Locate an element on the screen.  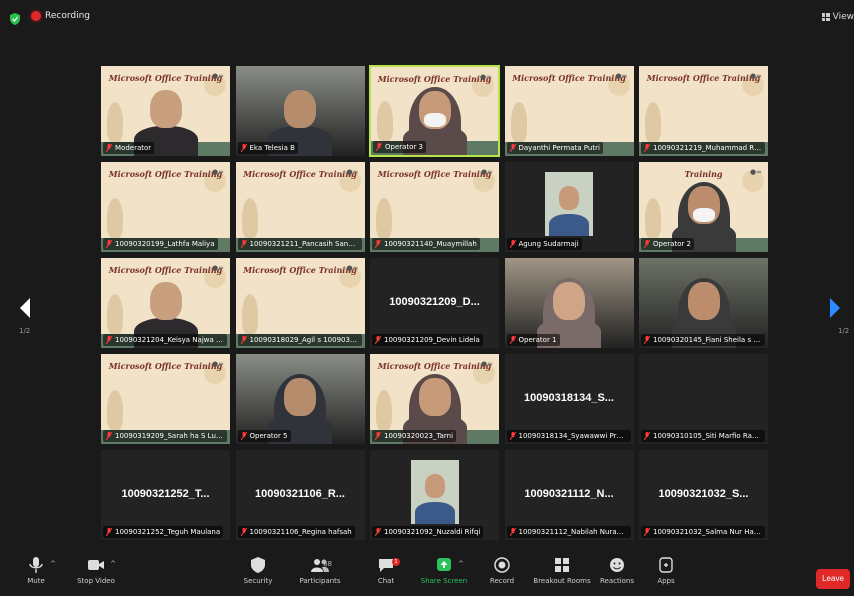
participant-name: Dayanthi Permata Putri is located at coordinates (559, 148).